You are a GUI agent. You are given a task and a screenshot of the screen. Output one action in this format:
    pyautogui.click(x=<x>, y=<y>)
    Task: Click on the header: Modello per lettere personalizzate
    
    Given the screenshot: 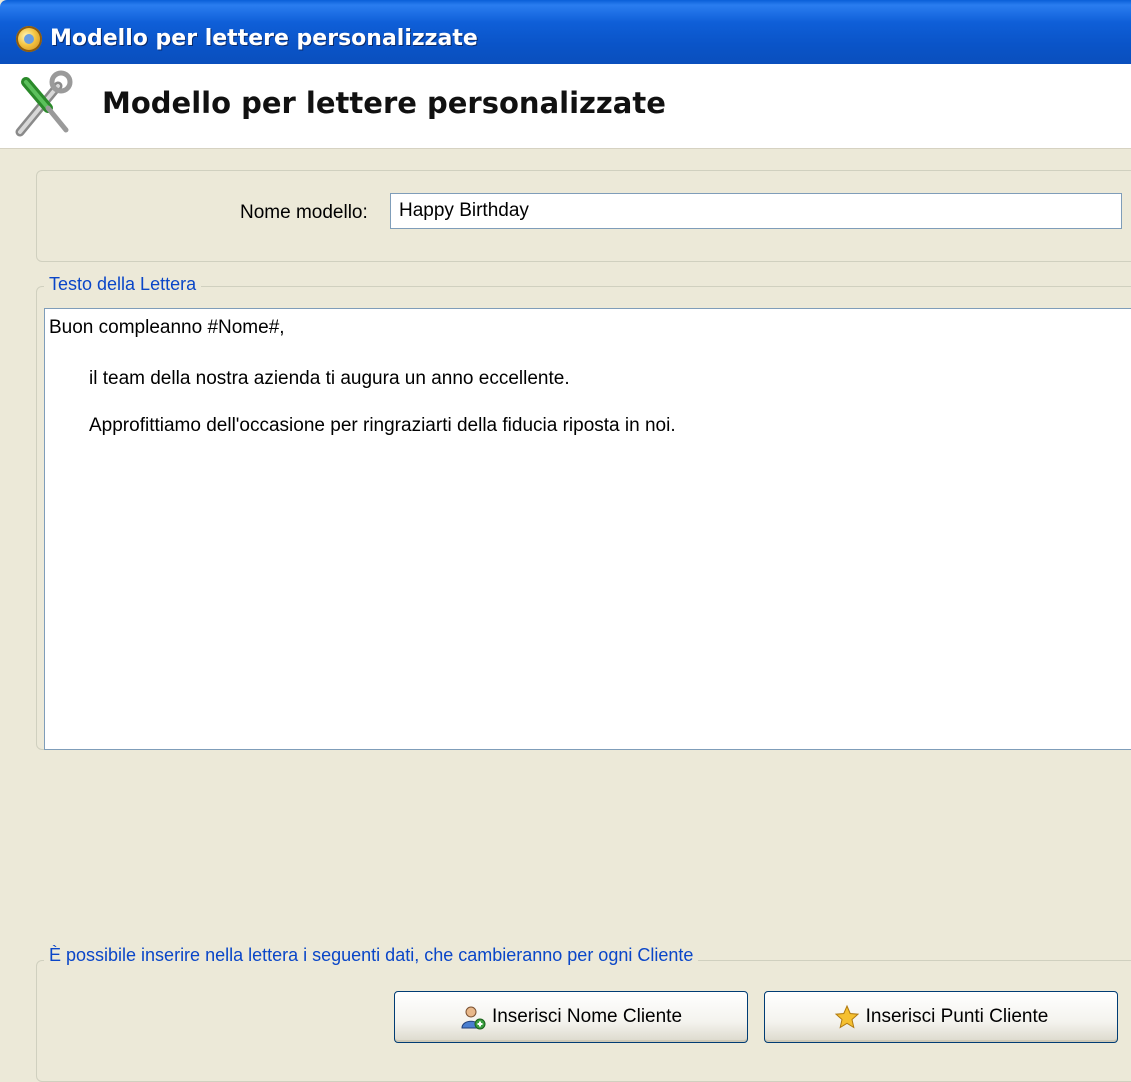 What is the action you would take?
    pyautogui.click(x=565, y=106)
    